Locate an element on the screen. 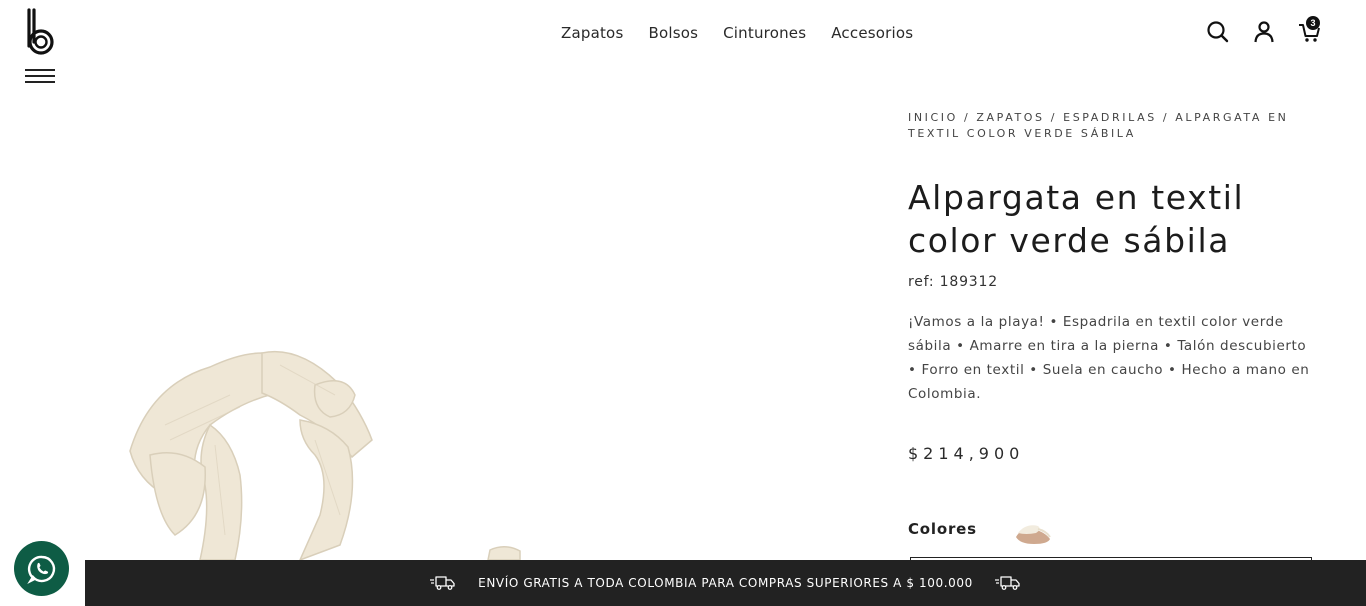 Image resolution: width=1366 pixels, height=606 pixels. brand-logo is located at coordinates (41, 32).